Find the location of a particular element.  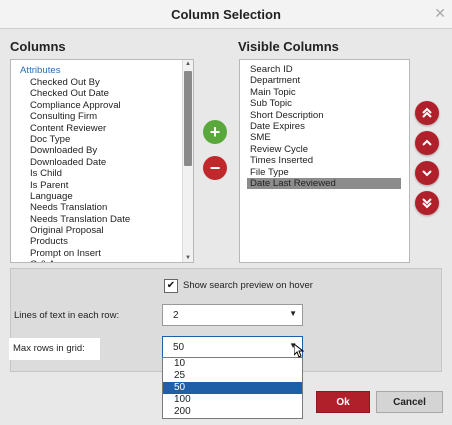

max-rows-option: 50 is located at coordinates (232, 388).